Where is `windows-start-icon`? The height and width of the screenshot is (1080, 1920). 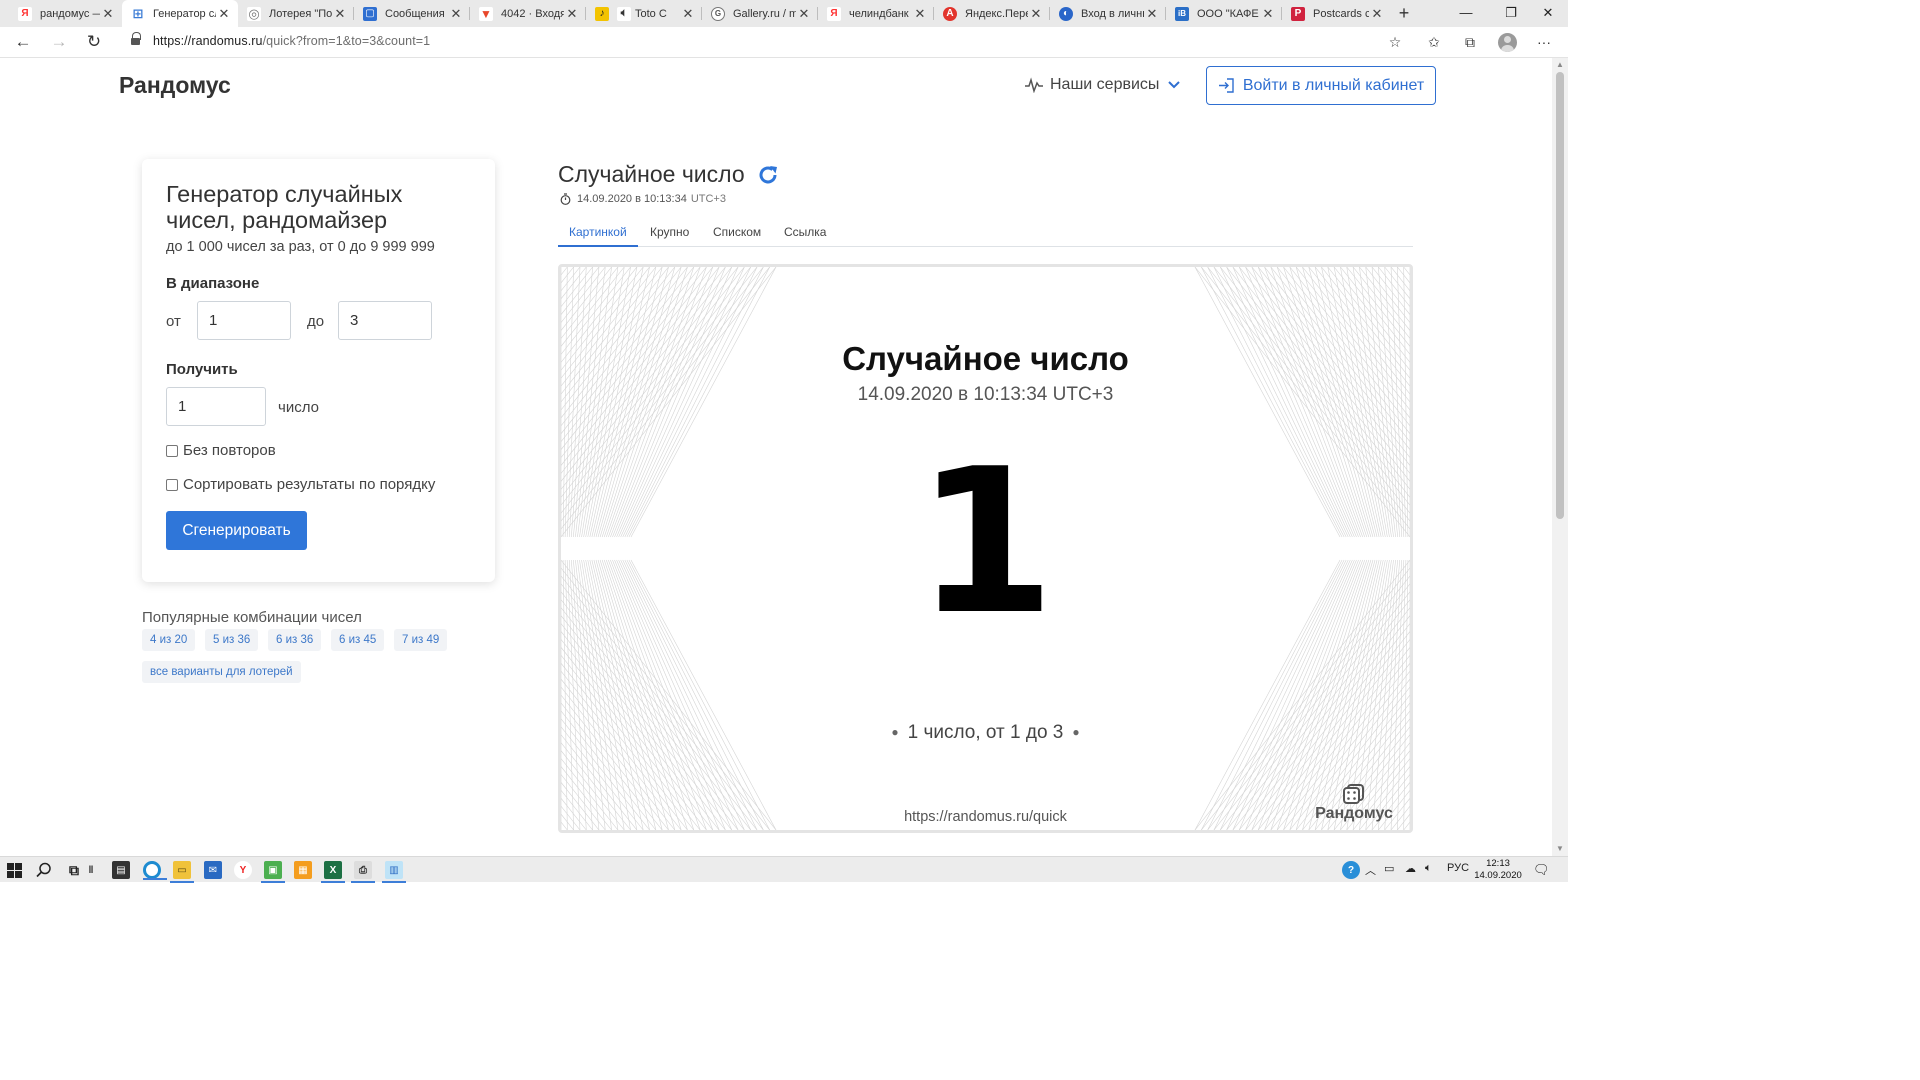 windows-start-icon is located at coordinates (14, 870).